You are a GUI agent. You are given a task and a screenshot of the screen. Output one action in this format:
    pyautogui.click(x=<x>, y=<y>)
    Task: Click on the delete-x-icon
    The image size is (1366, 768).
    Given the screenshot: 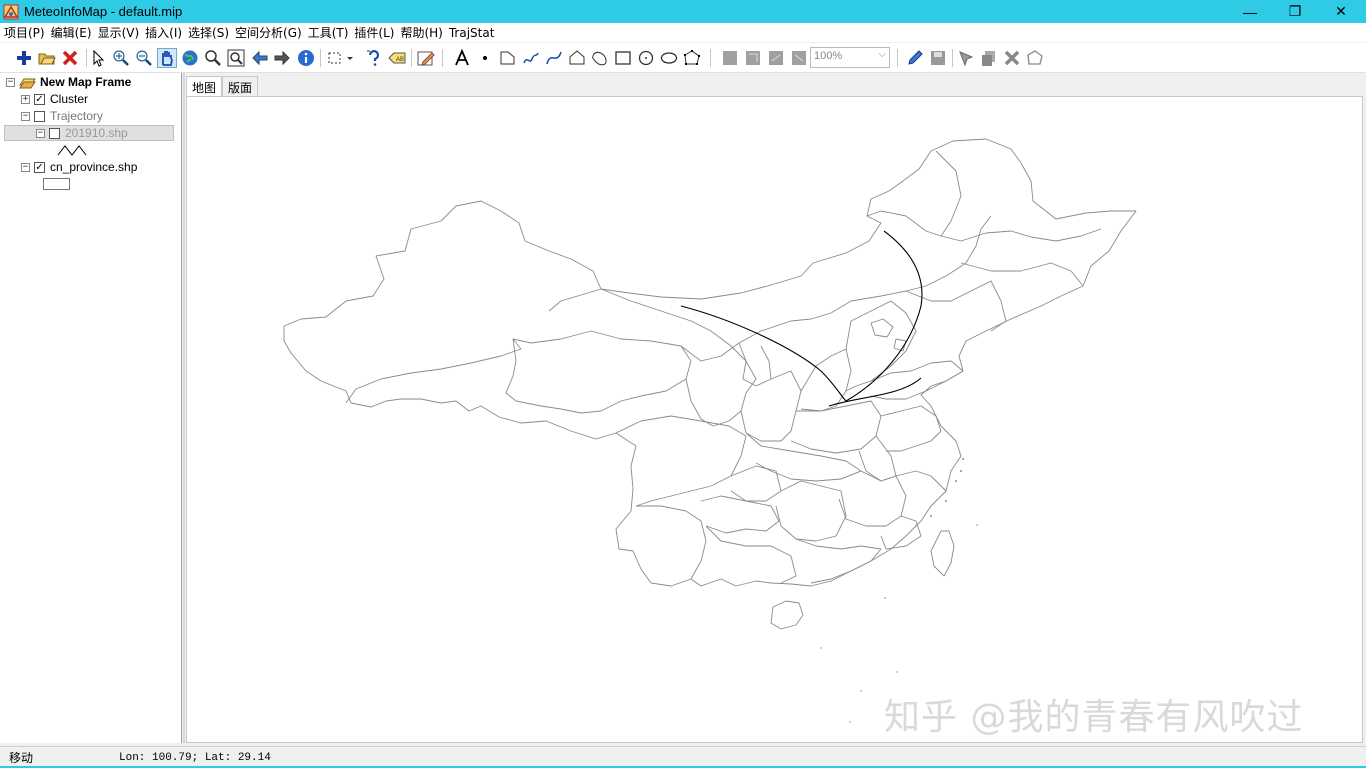 What is the action you would take?
    pyautogui.click(x=70, y=58)
    